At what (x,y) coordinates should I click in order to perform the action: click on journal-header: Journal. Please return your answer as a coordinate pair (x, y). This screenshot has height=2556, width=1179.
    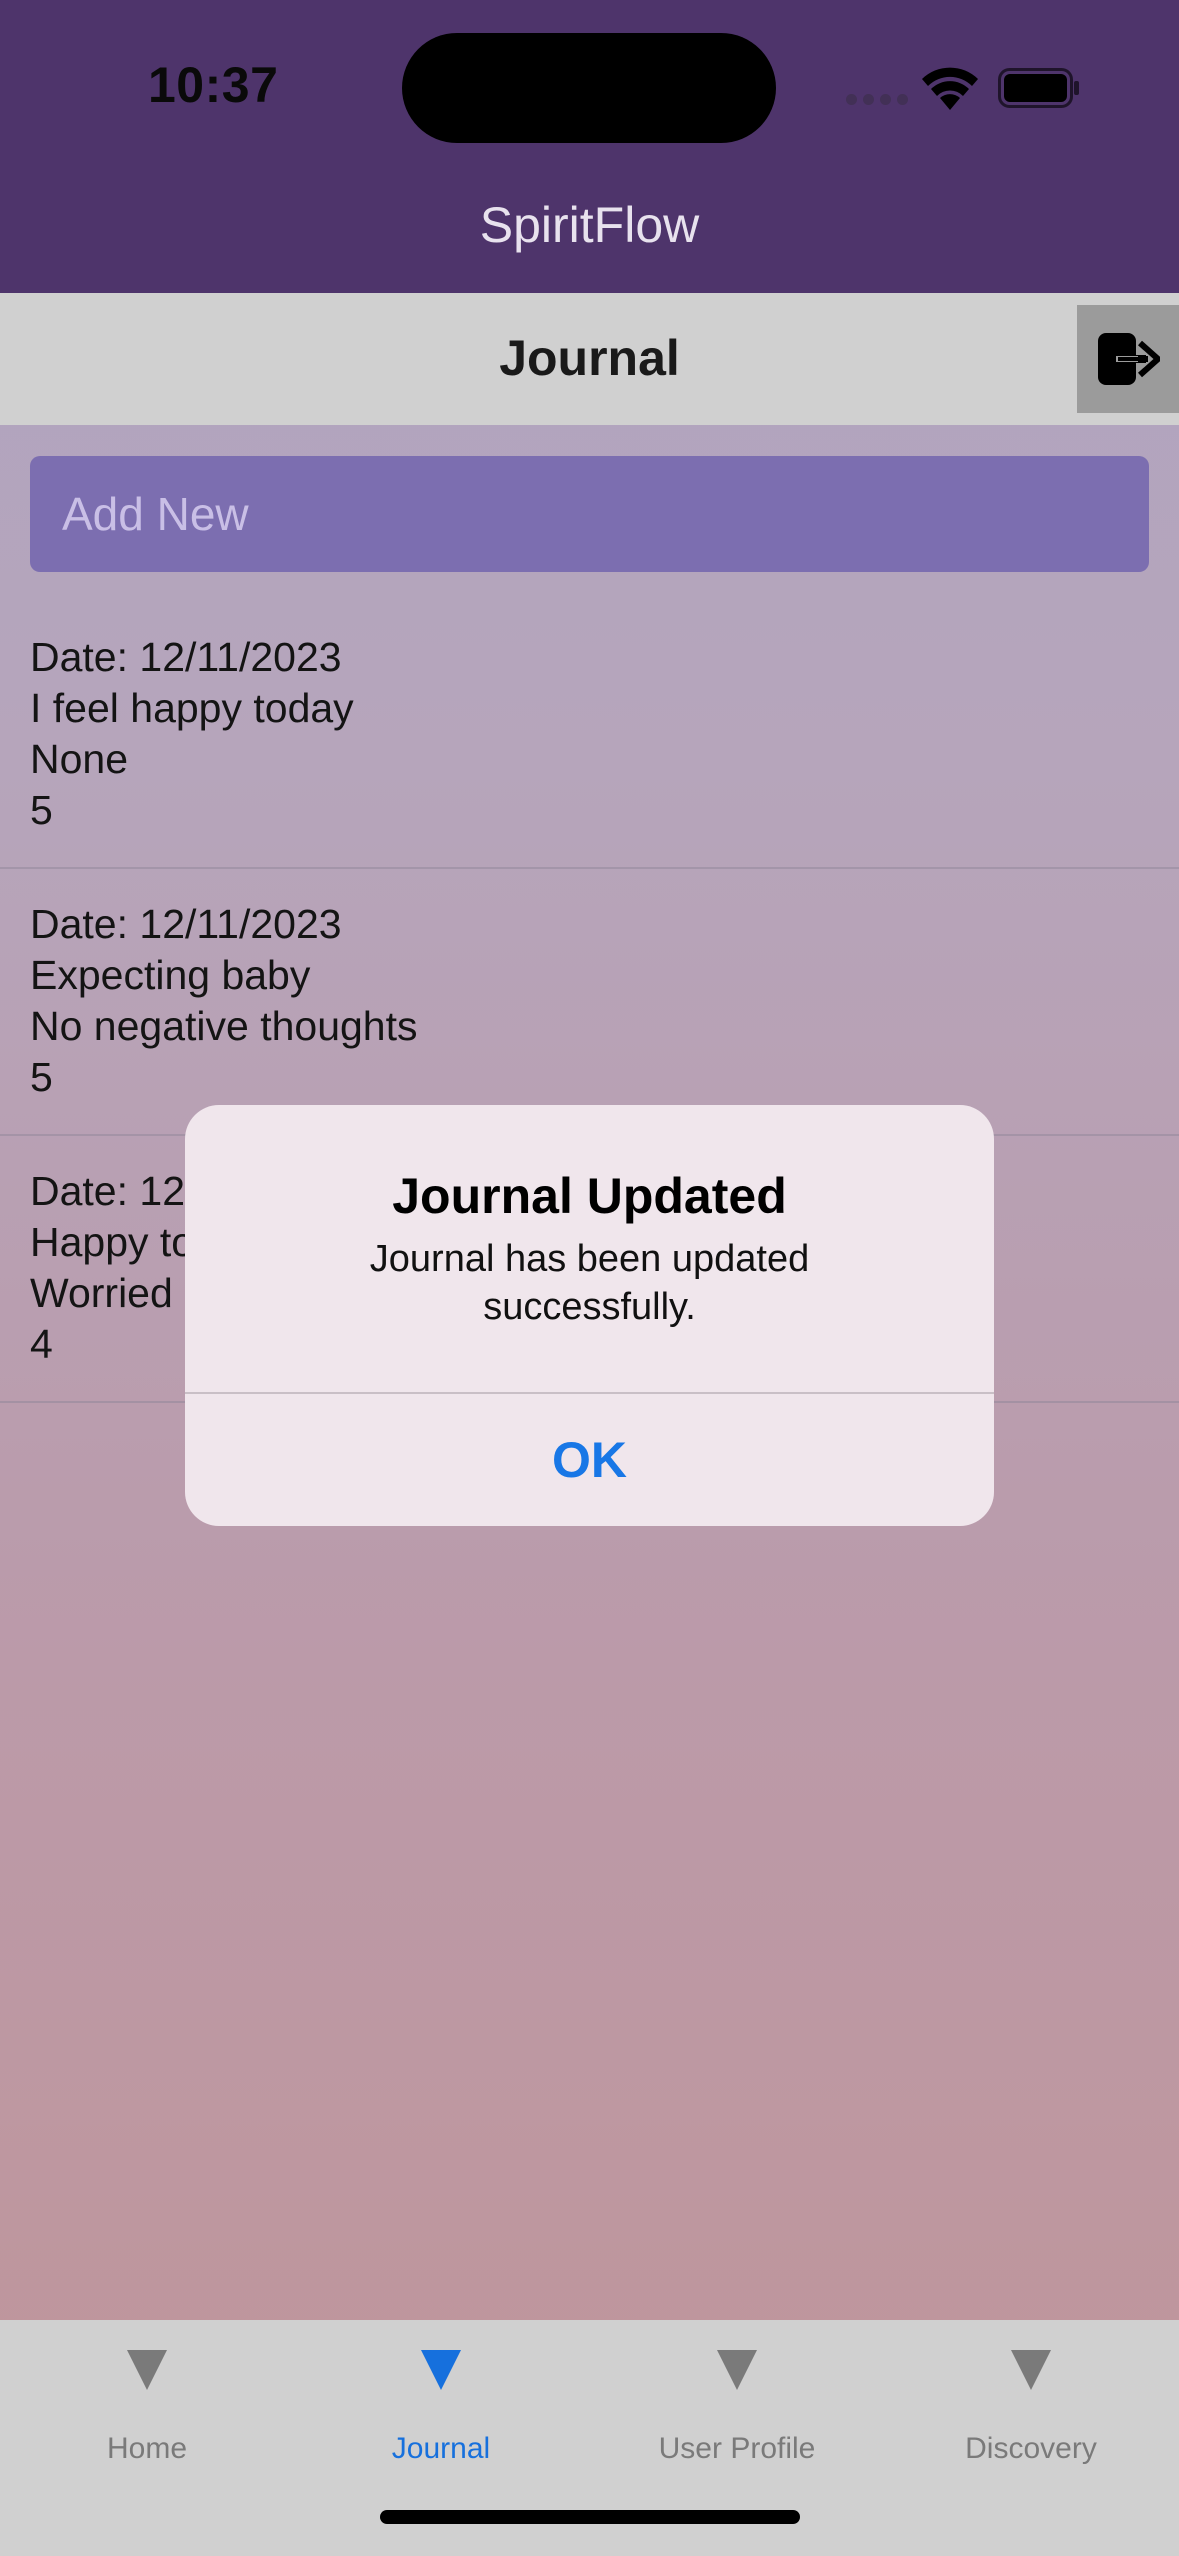
    Looking at the image, I should click on (589, 359).